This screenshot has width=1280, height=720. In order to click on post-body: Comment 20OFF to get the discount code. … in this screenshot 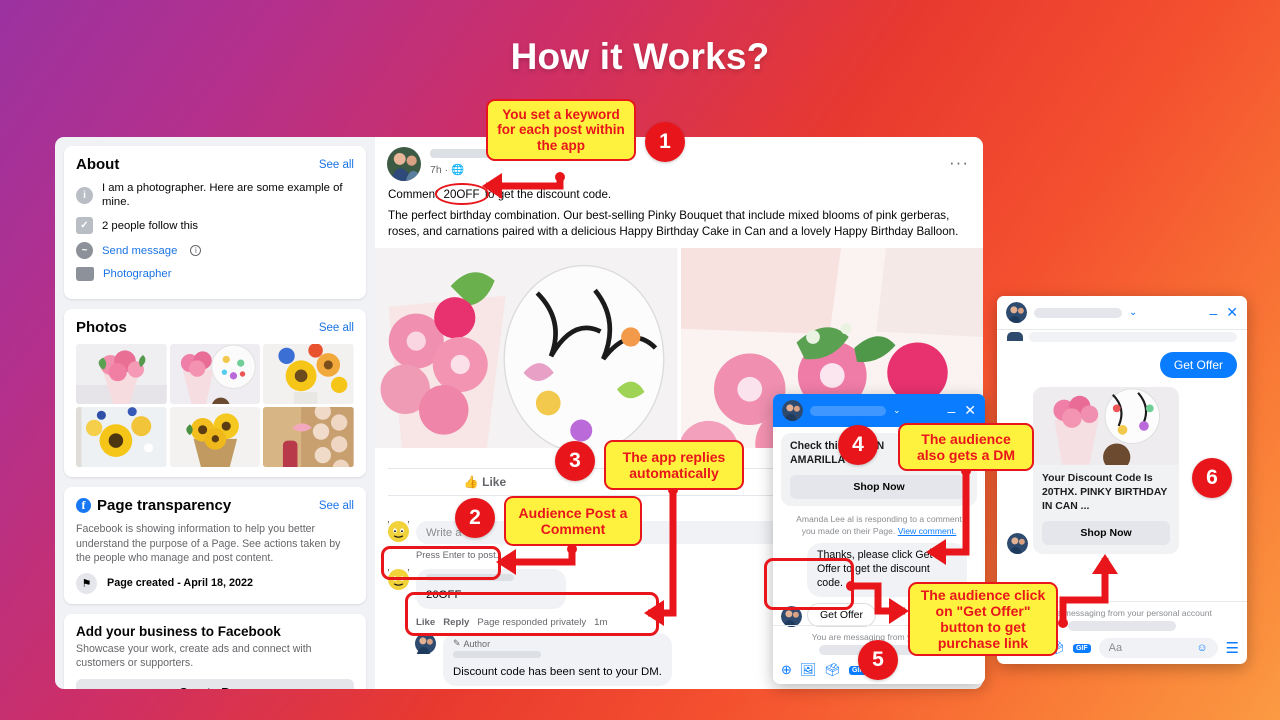, I will do `click(679, 215)`.